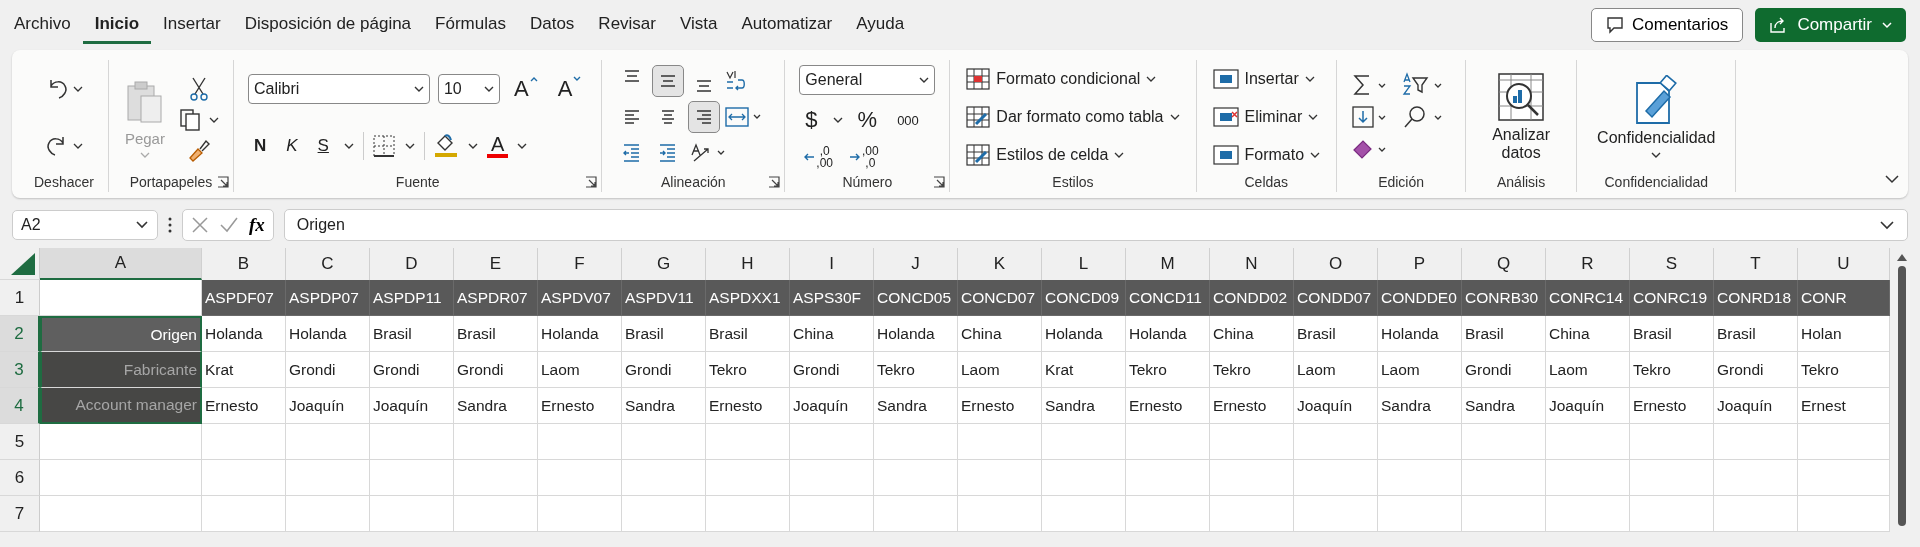 The height and width of the screenshot is (547, 1920). Describe the element at coordinates (20, 442) in the screenshot. I see `row-header: 5` at that location.